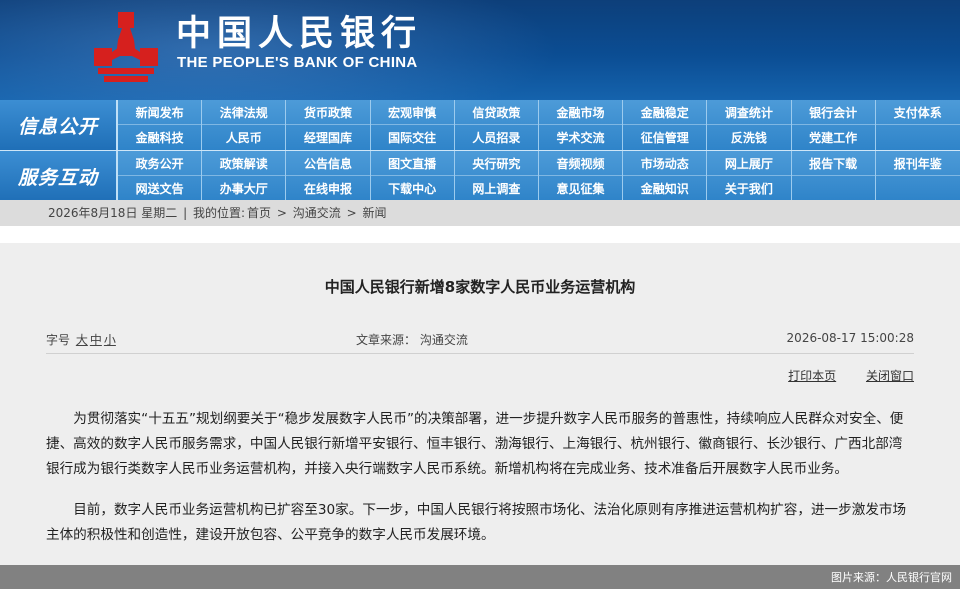 This screenshot has width=960, height=589. What do you see at coordinates (259, 213) in the screenshot?
I see `breadcrumb-home: 首页` at bounding box center [259, 213].